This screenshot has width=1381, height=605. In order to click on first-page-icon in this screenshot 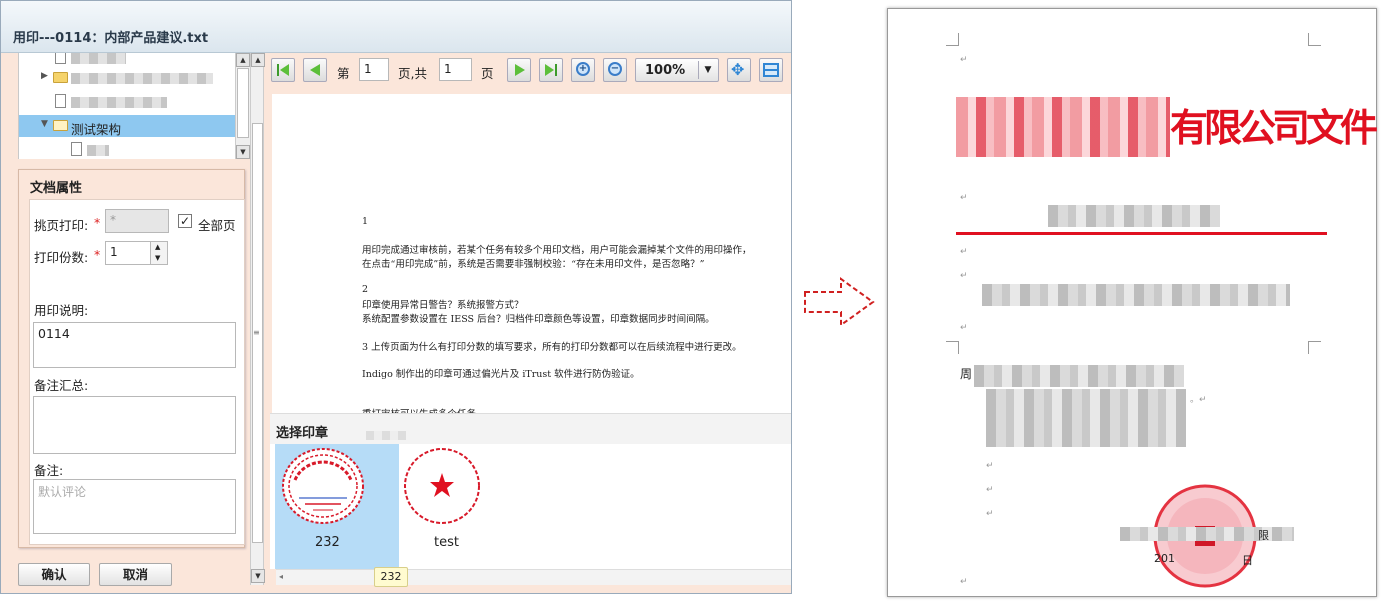, I will do `click(283, 70)`.